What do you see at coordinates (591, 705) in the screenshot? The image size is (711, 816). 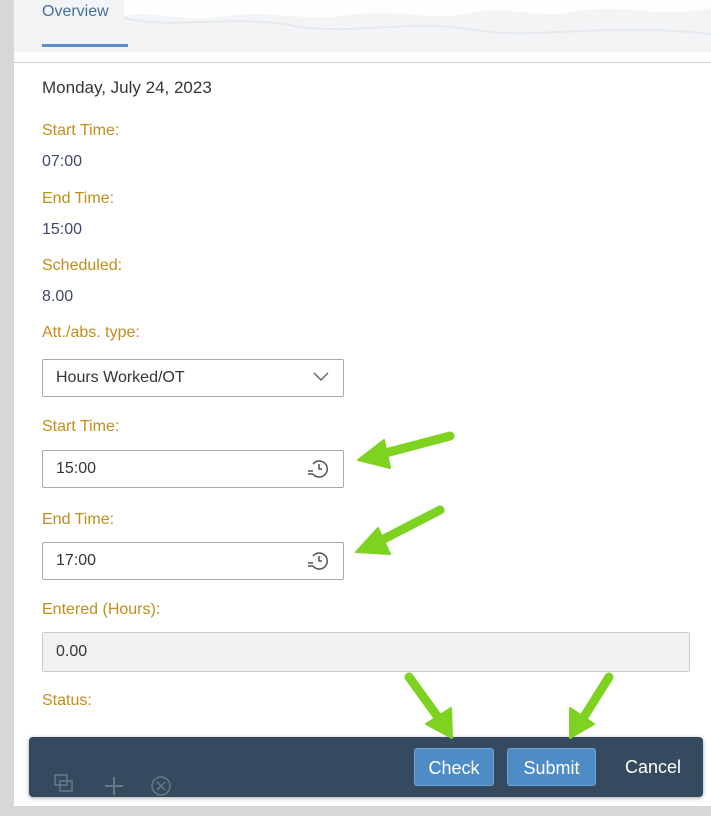 I see `arrow-submit-button` at bounding box center [591, 705].